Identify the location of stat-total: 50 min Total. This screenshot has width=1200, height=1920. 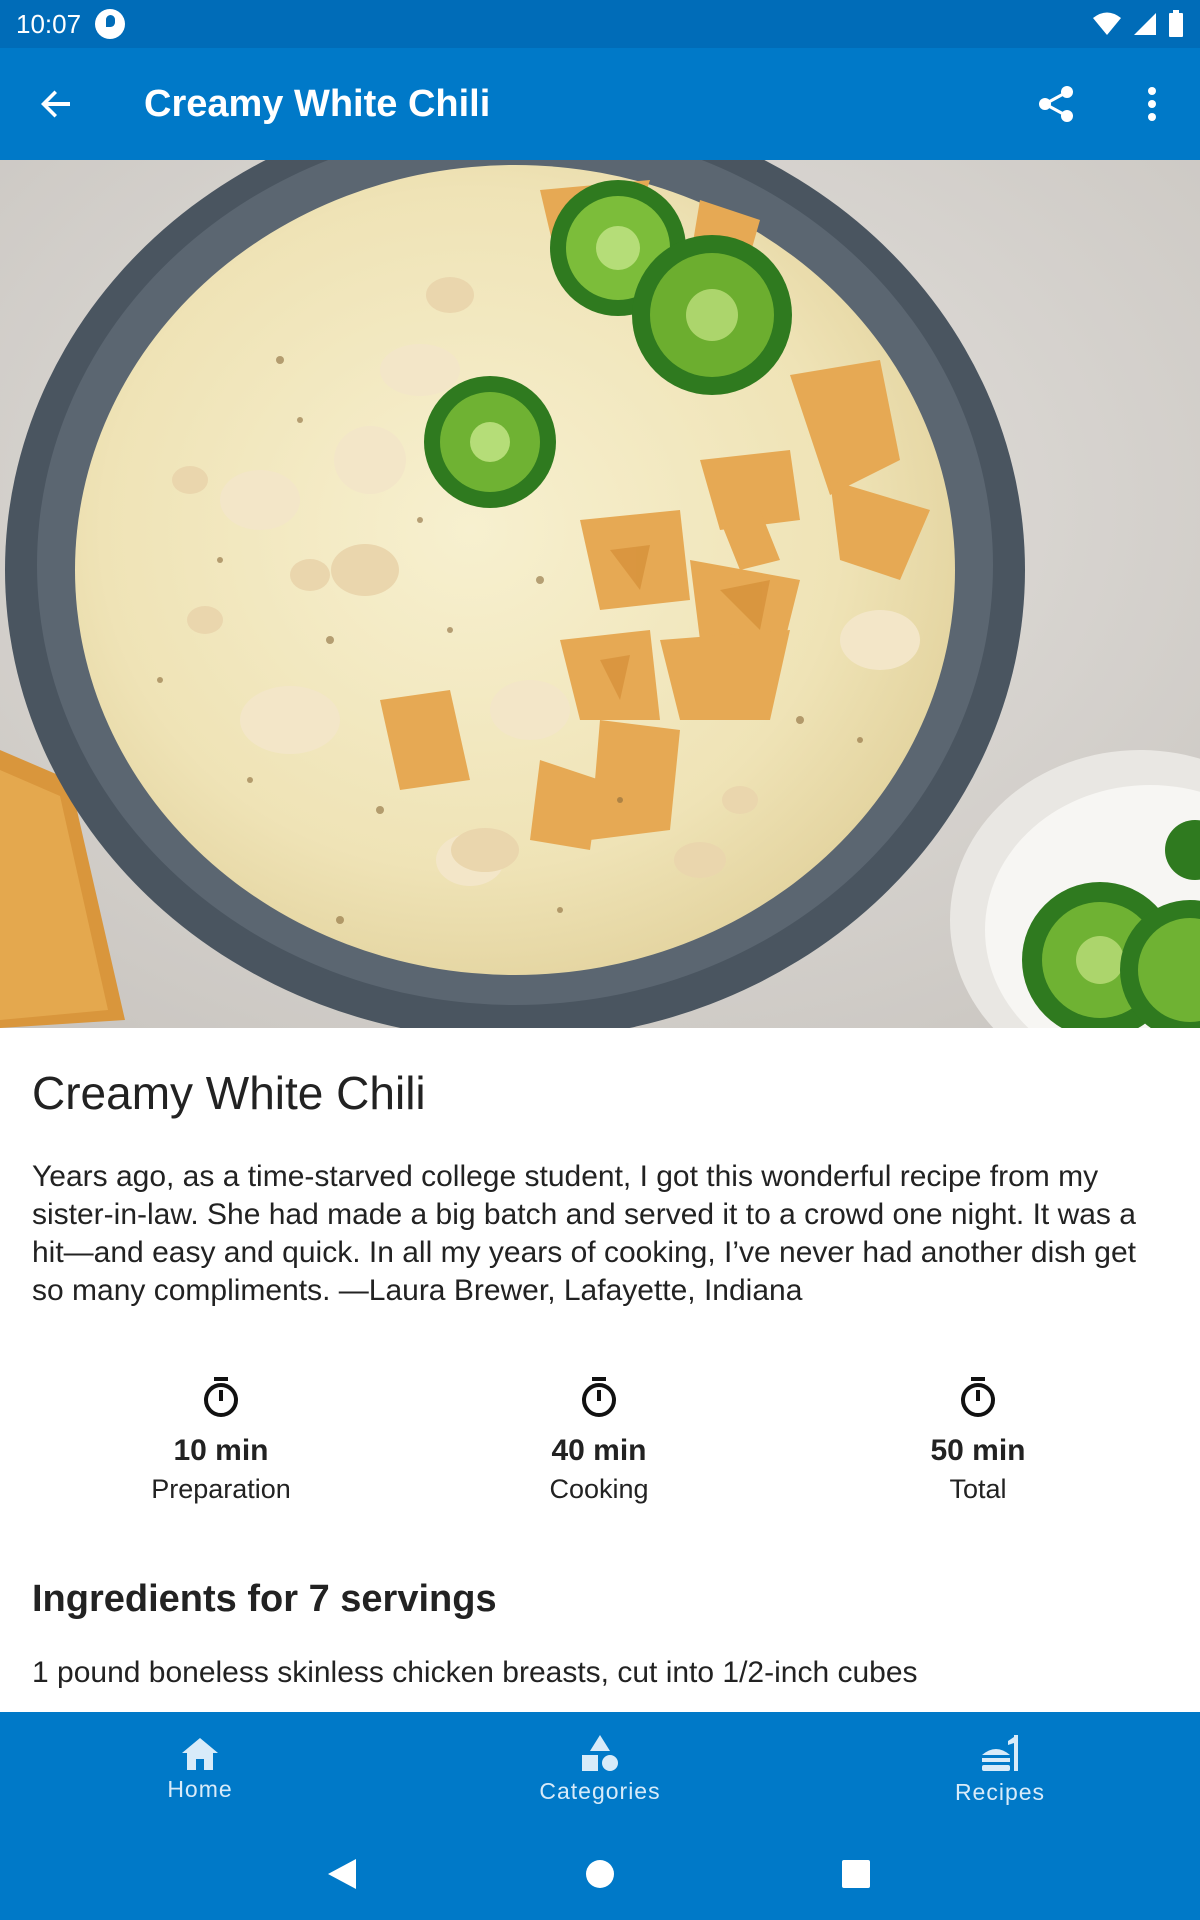
(978, 1442).